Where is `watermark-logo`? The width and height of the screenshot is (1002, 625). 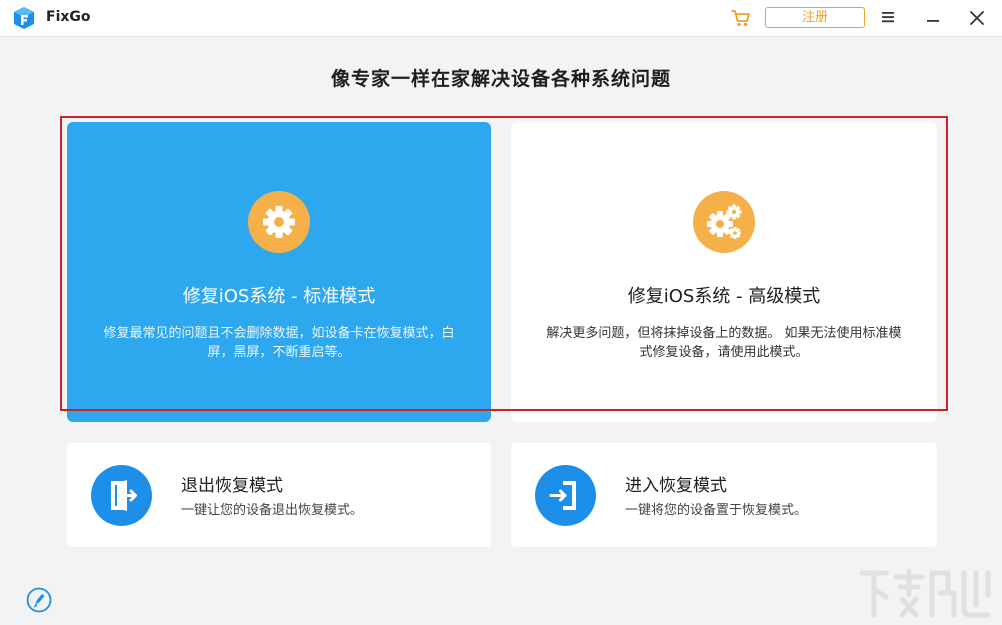 watermark-logo is located at coordinates (925, 593).